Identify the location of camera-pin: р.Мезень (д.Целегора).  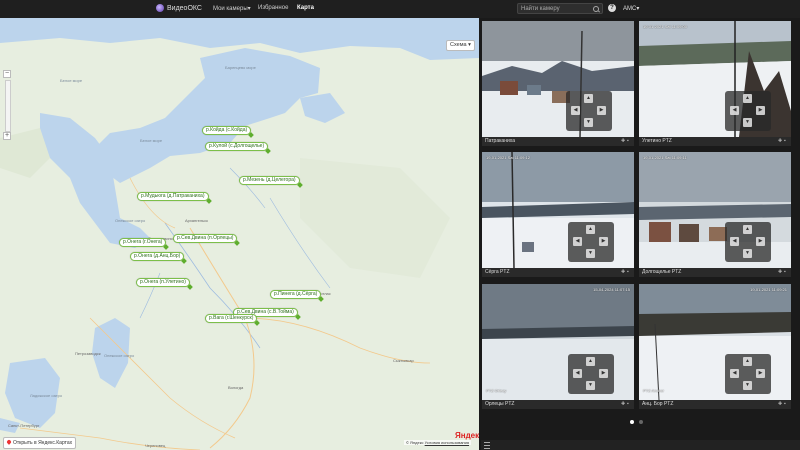
(269, 180).